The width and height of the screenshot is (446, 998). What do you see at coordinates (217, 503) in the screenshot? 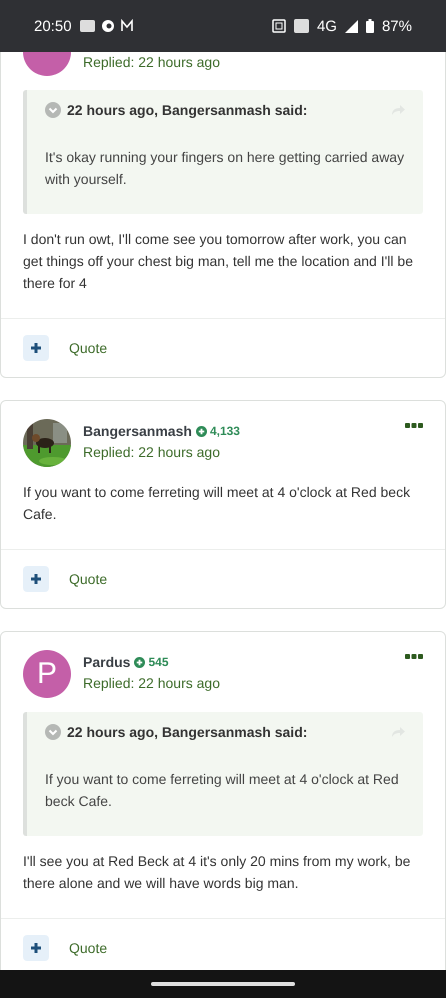
I see `post-text: If you want to come ferreting will meet at 4 o'clock at Red beck Cafe.` at bounding box center [217, 503].